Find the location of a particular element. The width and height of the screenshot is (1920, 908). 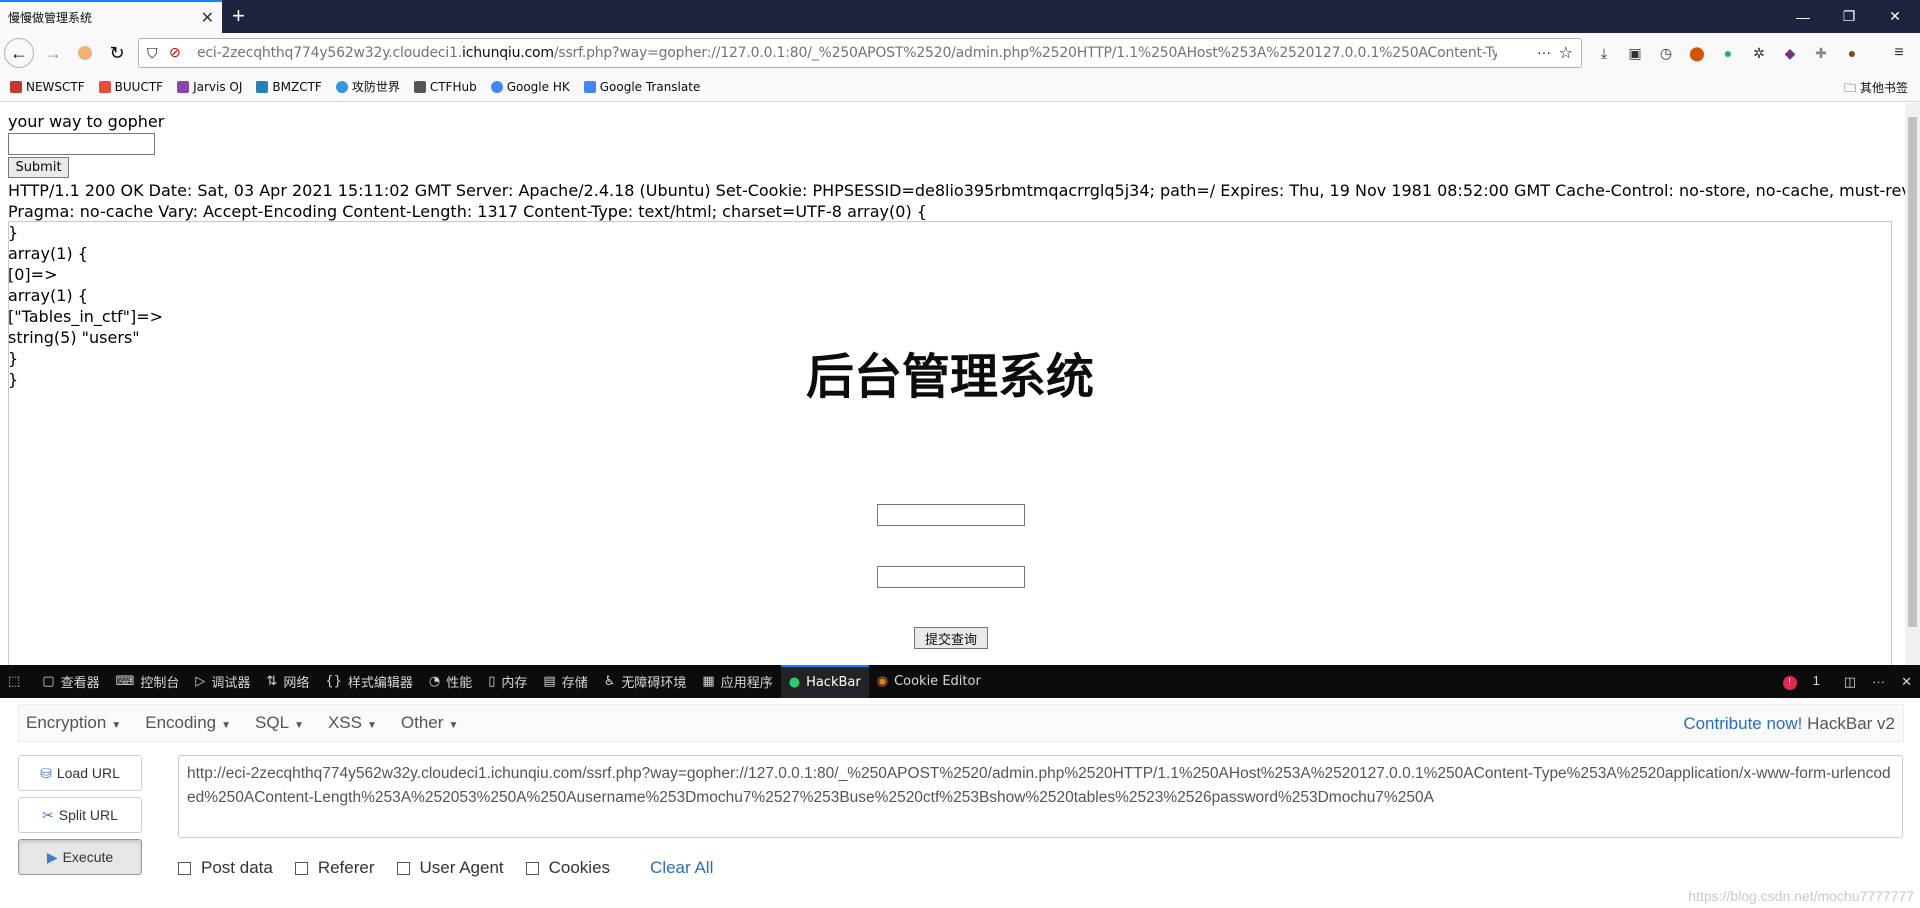

admin-username-input is located at coordinates (951, 515).